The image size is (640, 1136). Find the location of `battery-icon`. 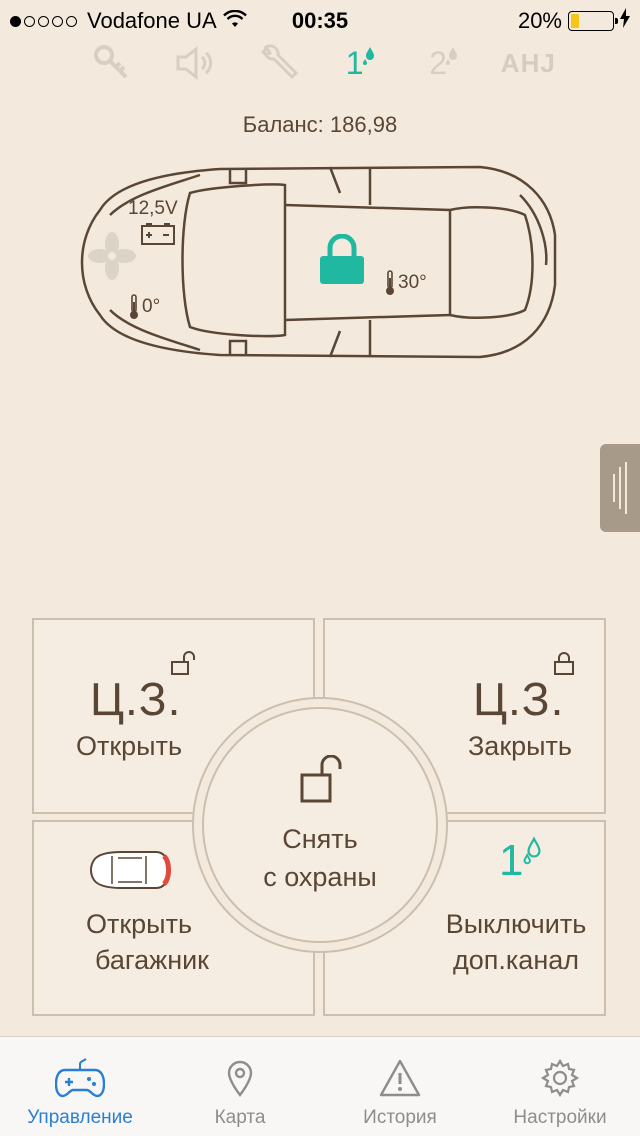

battery-icon is located at coordinates (593, 21).